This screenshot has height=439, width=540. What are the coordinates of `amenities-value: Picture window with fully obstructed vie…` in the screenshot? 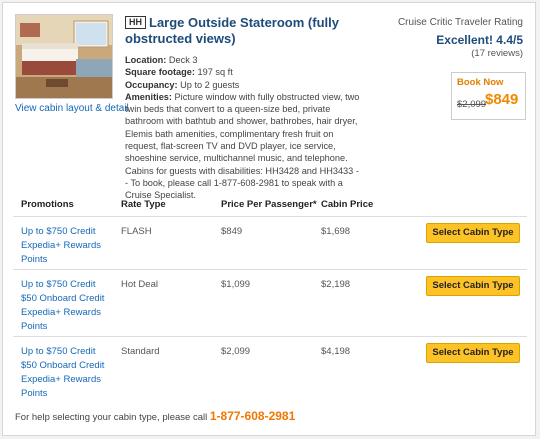 It's located at (242, 146).